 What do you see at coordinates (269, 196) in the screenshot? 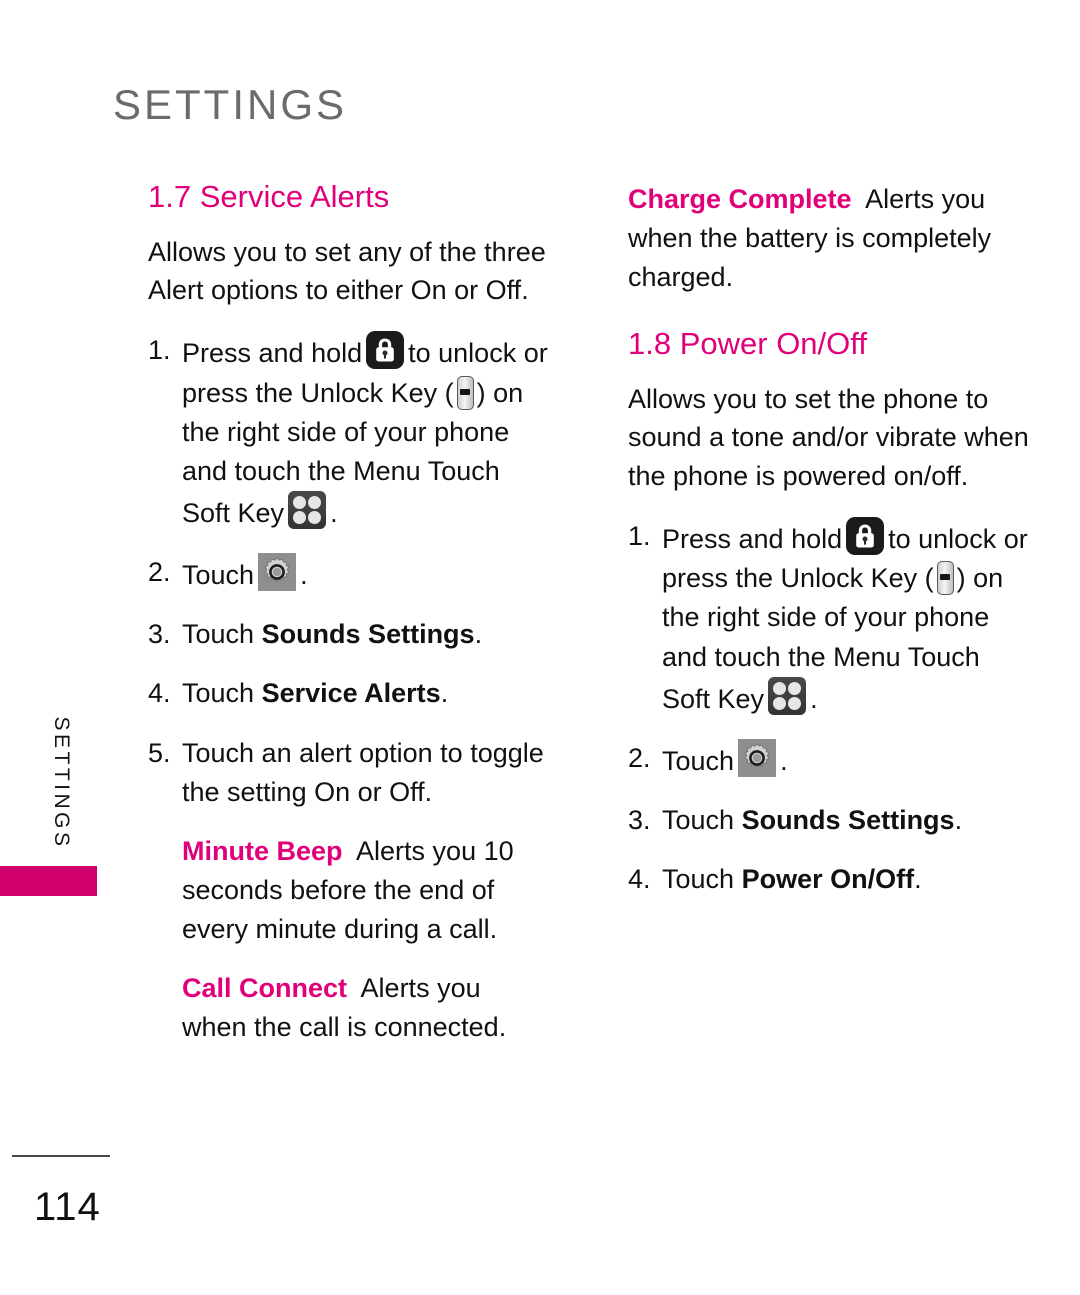
I see `section-title-service-alerts: 1.7 Service Alerts` at bounding box center [269, 196].